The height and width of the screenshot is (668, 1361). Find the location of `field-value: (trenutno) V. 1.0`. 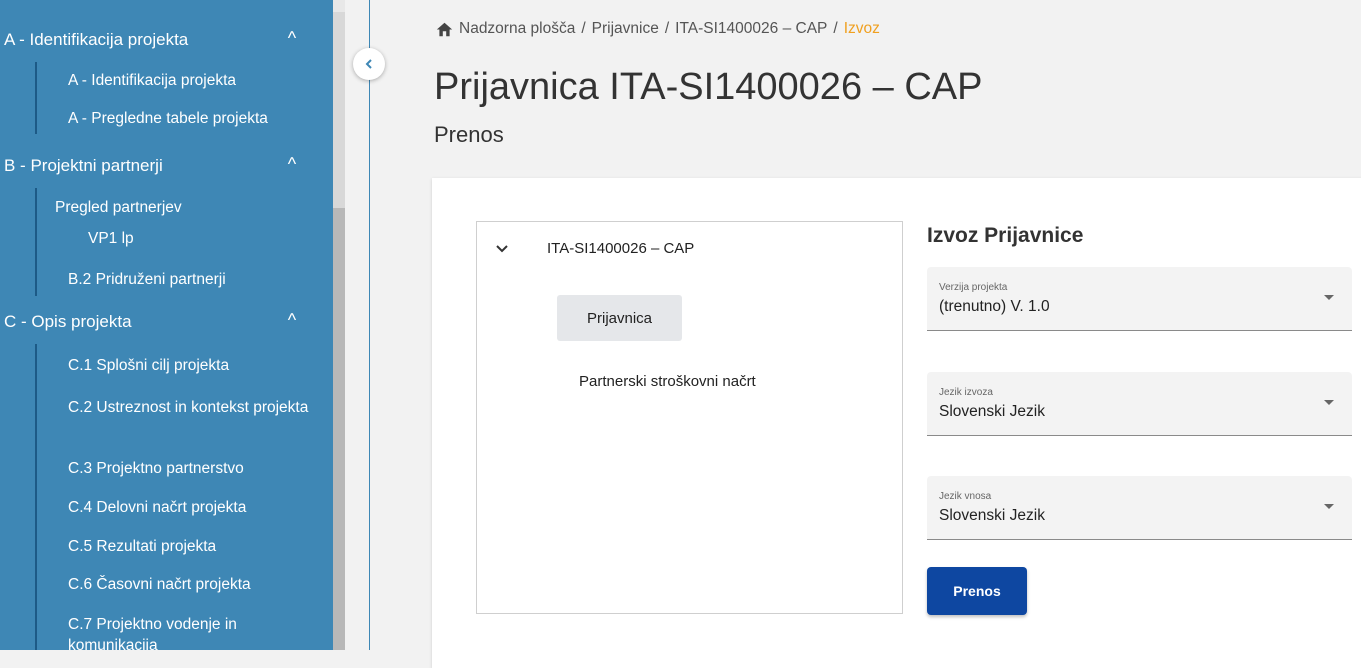

field-value: (trenutno) V. 1.0 is located at coordinates (994, 306).